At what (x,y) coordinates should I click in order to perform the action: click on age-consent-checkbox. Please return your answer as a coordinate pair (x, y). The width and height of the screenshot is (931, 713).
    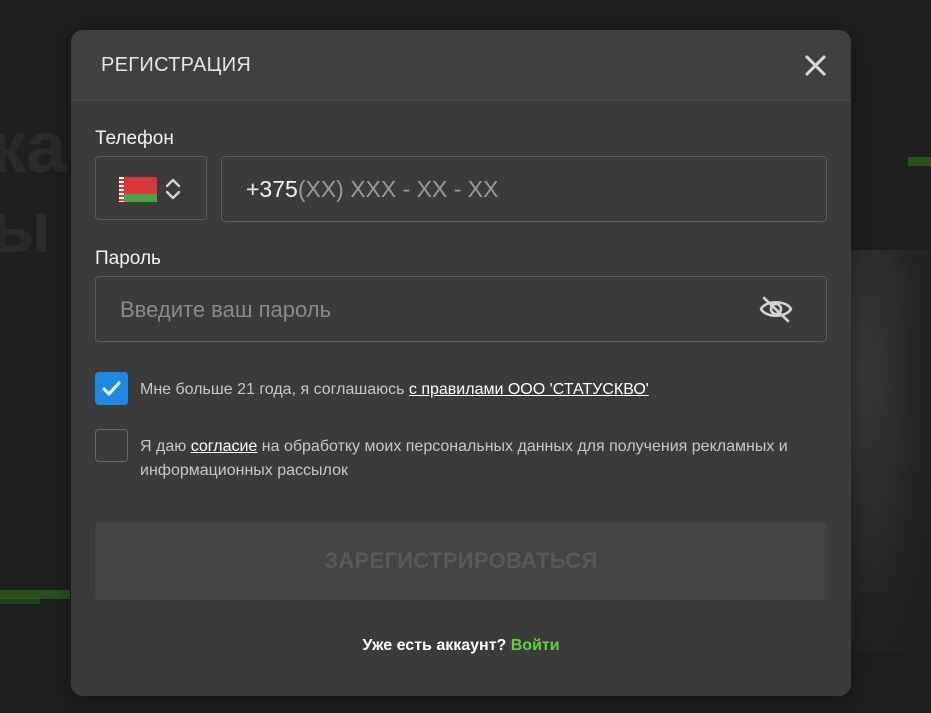
    Looking at the image, I should click on (111, 388).